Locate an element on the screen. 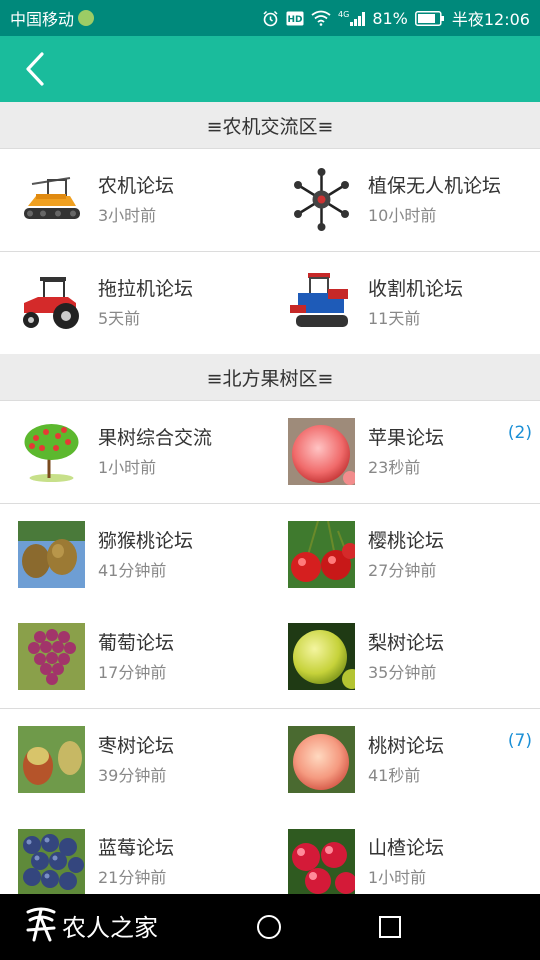  drone-icon is located at coordinates (321, 200).